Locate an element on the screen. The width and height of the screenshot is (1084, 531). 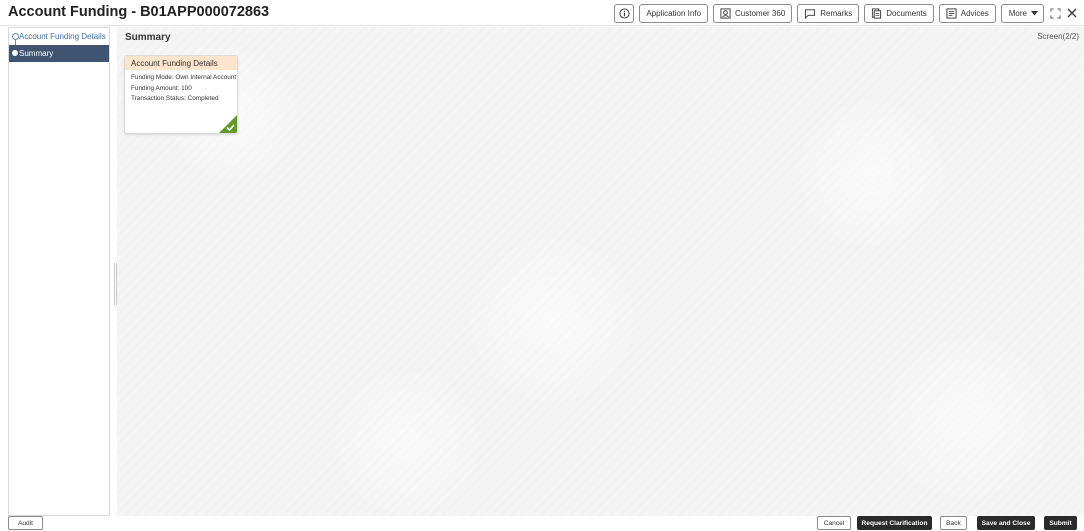
remarks-label: Remarks is located at coordinates (836, 13).